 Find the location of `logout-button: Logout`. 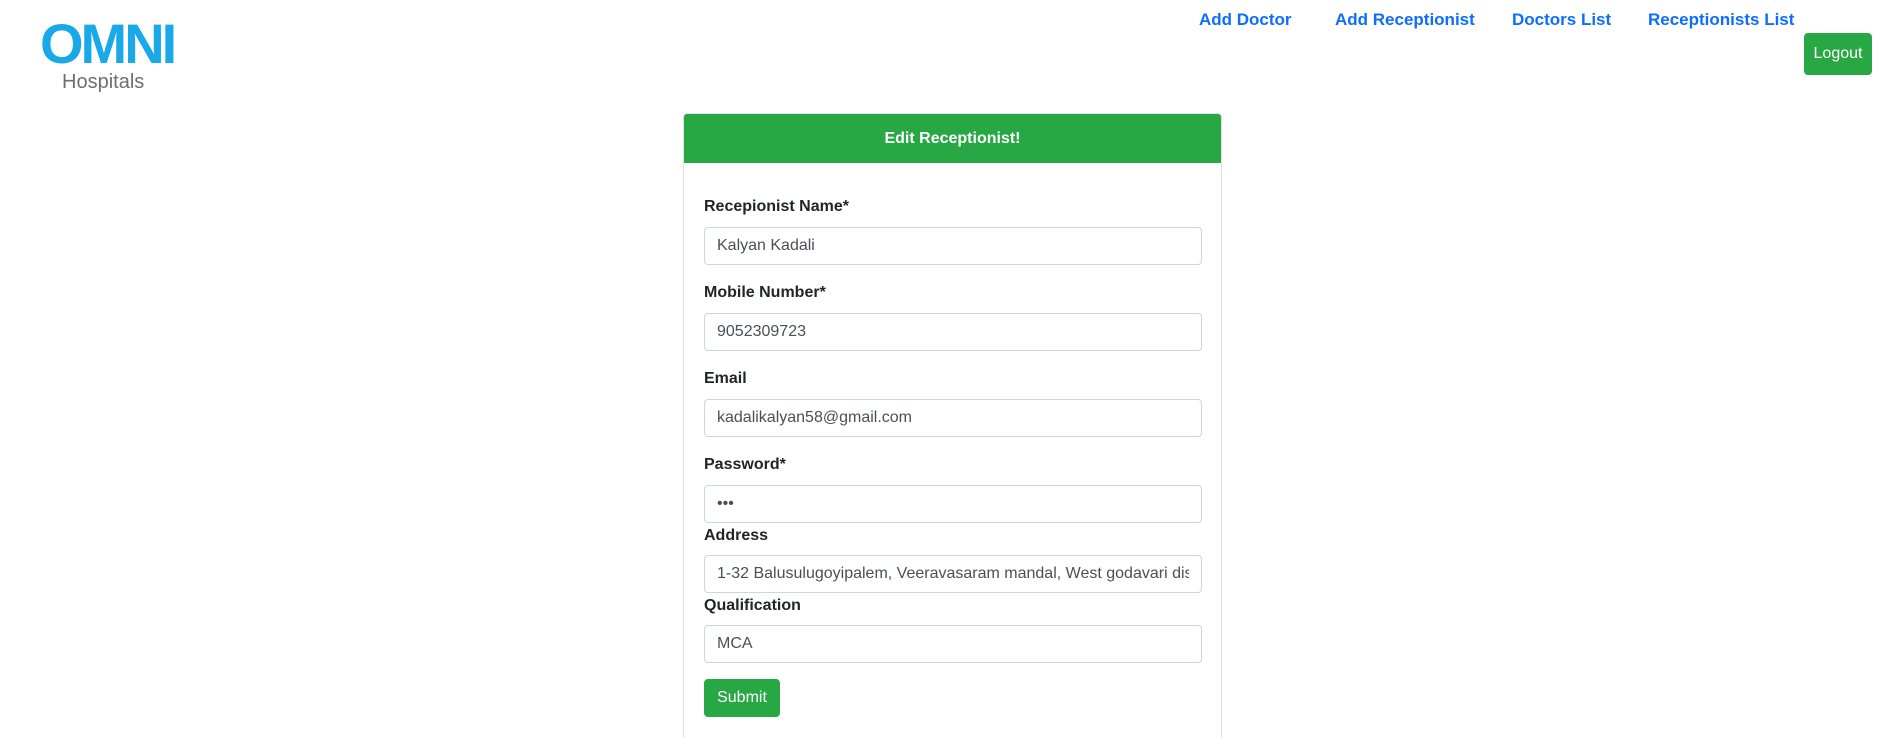

logout-button: Logout is located at coordinates (1838, 54).